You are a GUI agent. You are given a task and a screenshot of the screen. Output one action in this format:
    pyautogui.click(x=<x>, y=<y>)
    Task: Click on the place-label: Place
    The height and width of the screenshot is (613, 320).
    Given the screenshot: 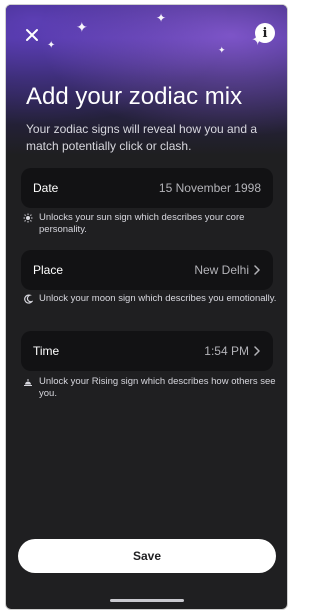 What is the action you would take?
    pyautogui.click(x=48, y=270)
    